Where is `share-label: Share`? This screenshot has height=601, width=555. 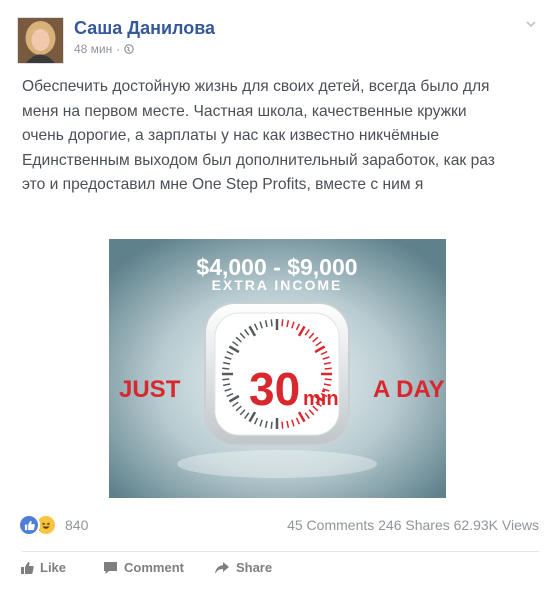
share-label: Share is located at coordinates (254, 567).